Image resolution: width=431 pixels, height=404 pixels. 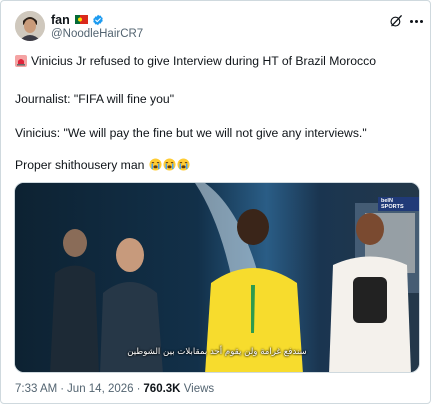 I want to click on avatar, so click(x=30, y=26).